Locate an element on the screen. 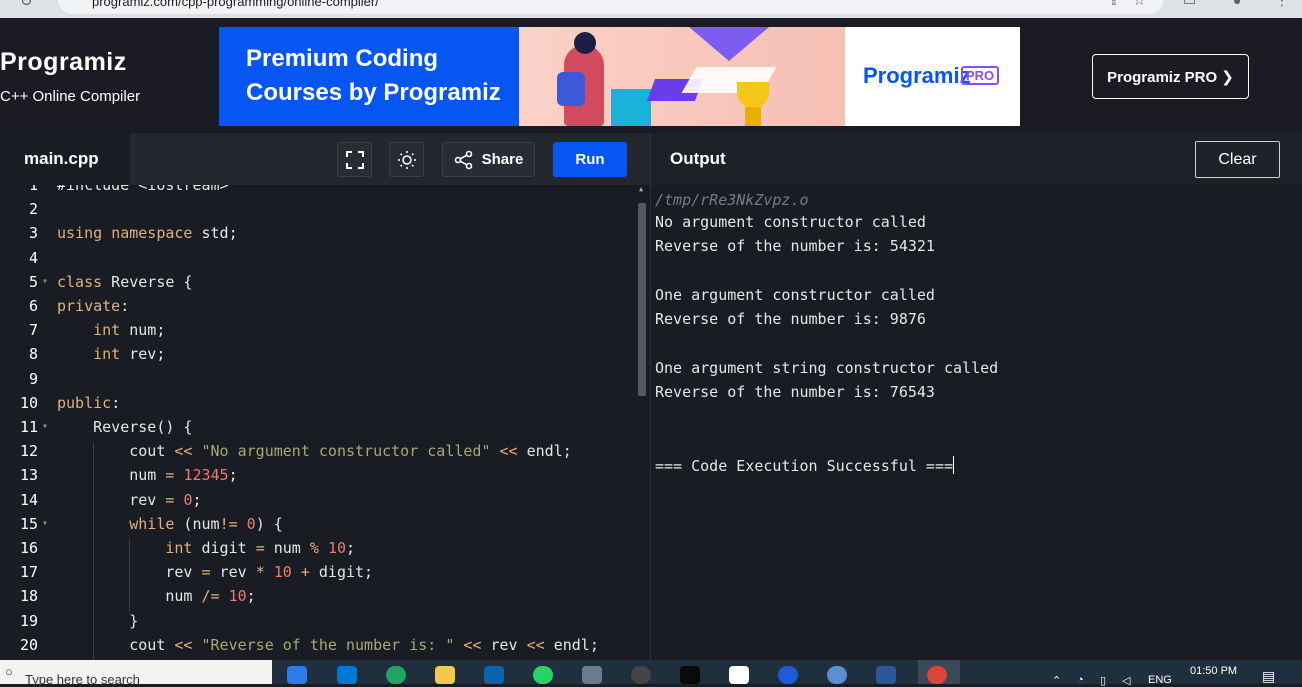 The height and width of the screenshot is (687, 1302). output-line: No argument constructor called is located at coordinates (790, 222).